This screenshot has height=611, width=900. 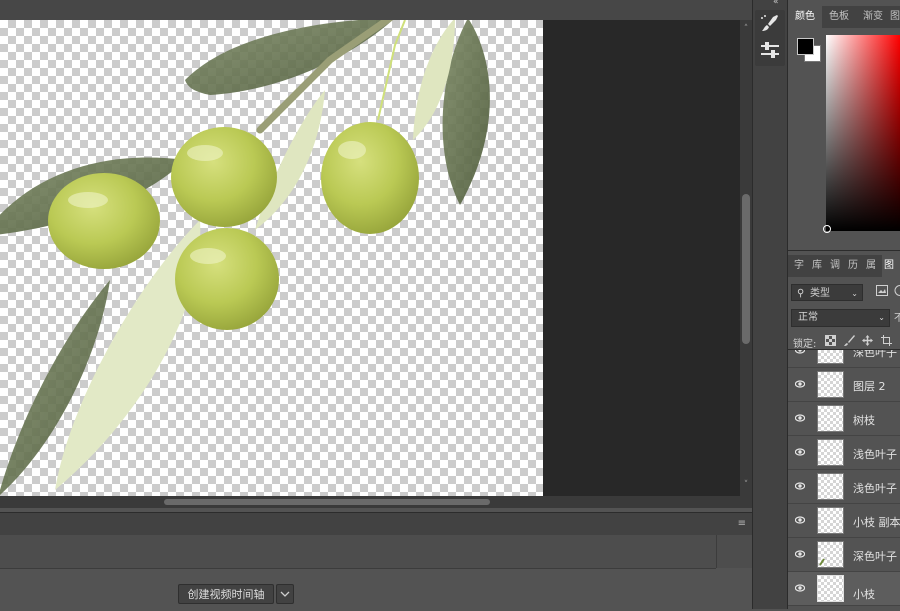 What do you see at coordinates (839, 17) in the screenshot?
I see `tab-swatches: 色板` at bounding box center [839, 17].